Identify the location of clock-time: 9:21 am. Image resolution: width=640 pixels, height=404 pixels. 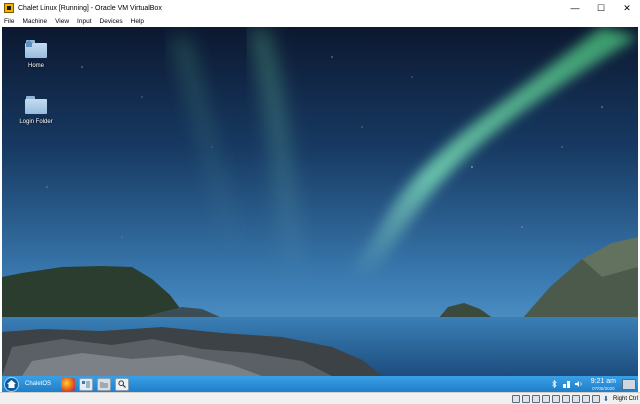
(603, 381).